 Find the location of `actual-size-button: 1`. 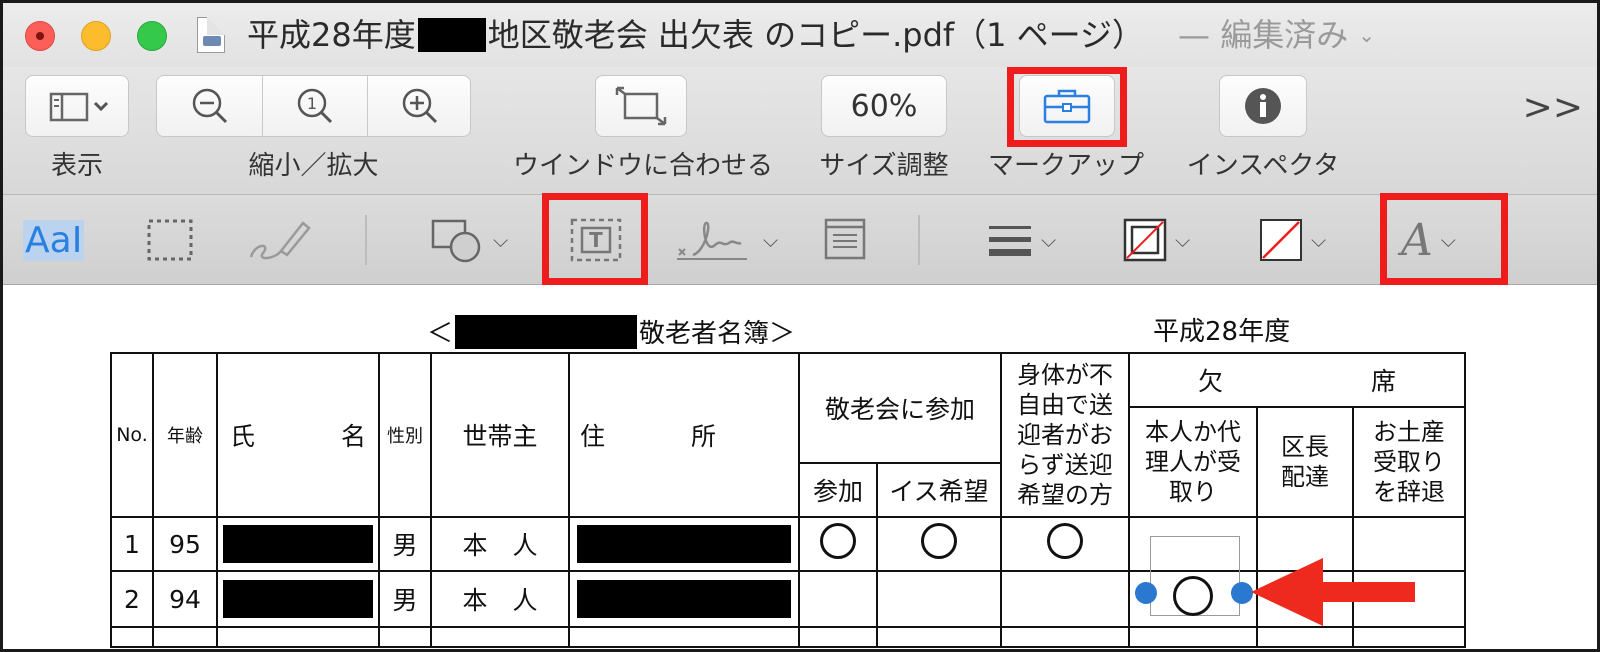

actual-size-button: 1 is located at coordinates (315, 106).